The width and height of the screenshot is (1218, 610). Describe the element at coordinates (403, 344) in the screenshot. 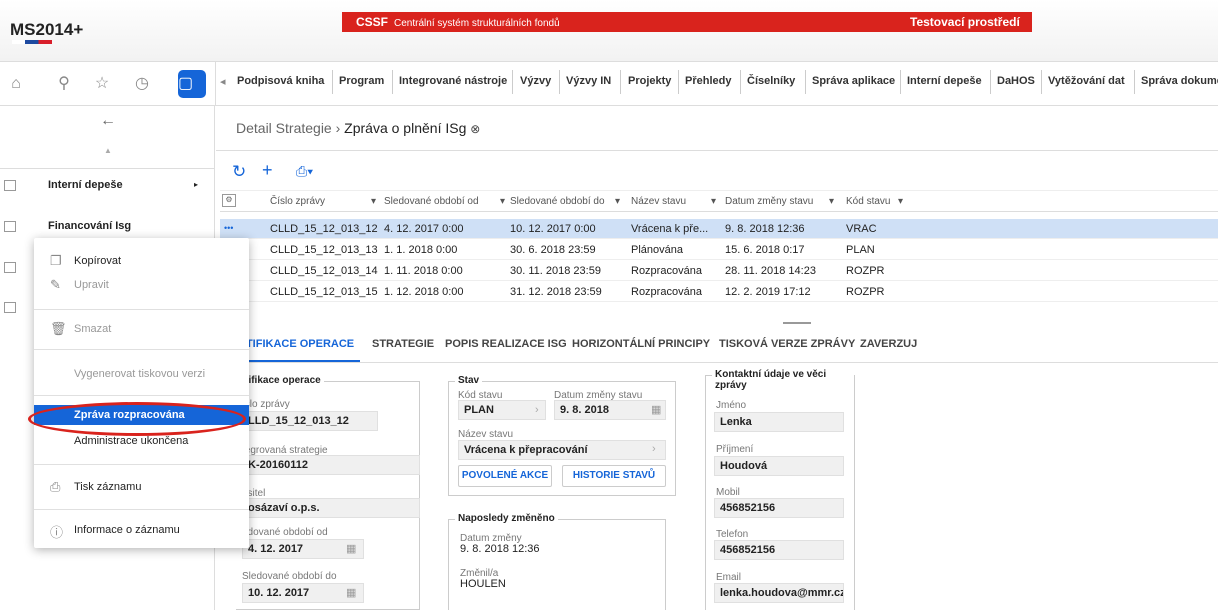

I see `tab-strategie: STRATEGIE` at that location.